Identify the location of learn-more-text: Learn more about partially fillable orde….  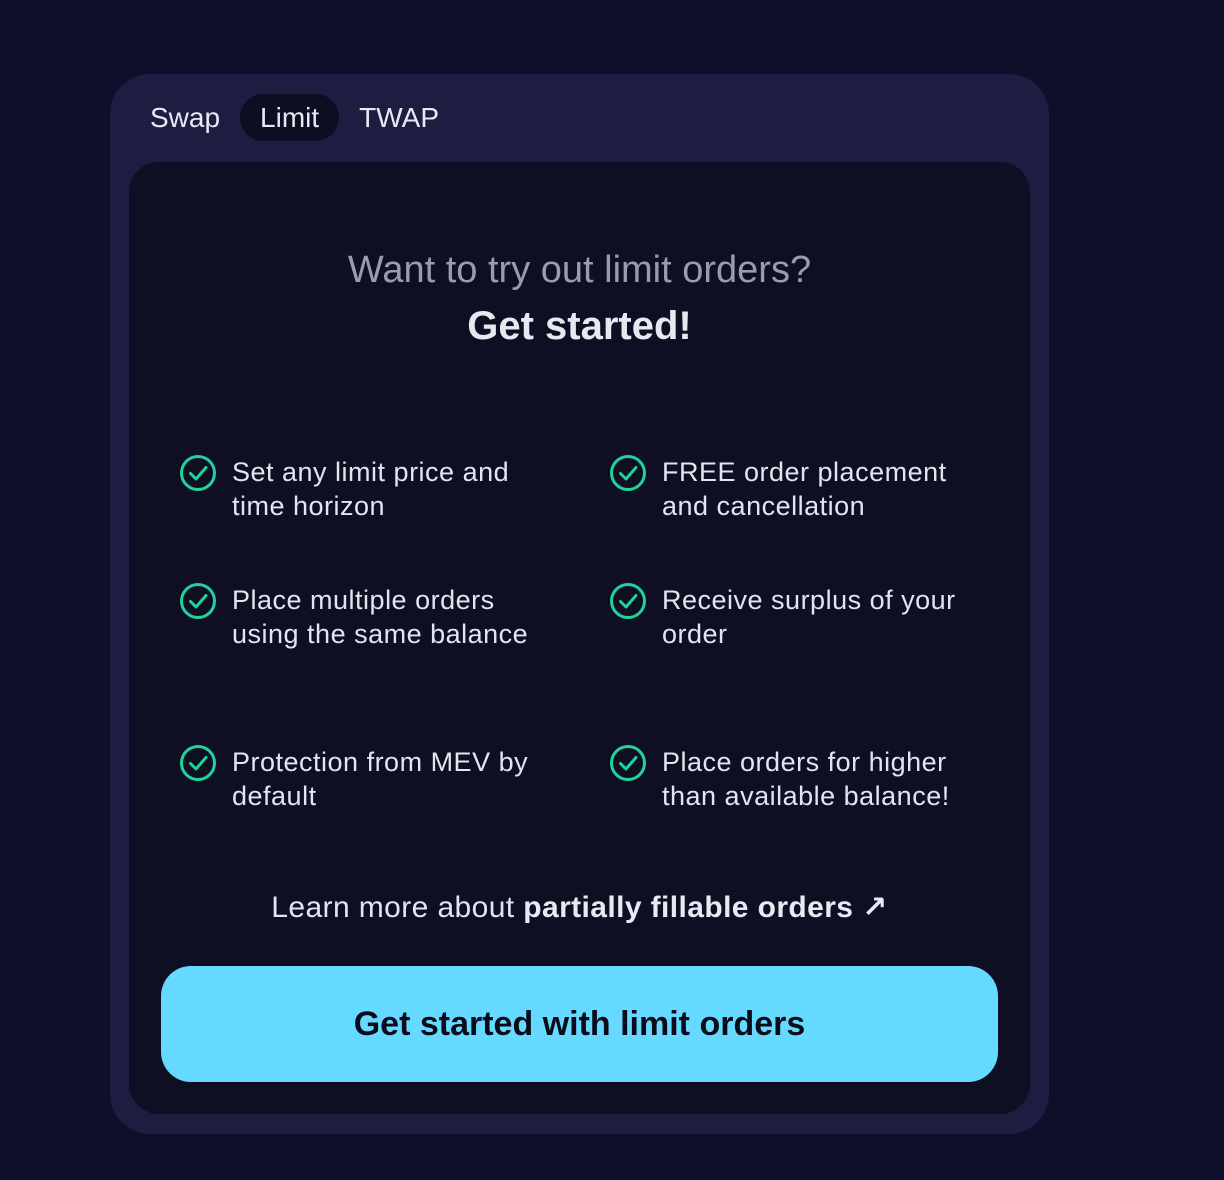
(579, 908).